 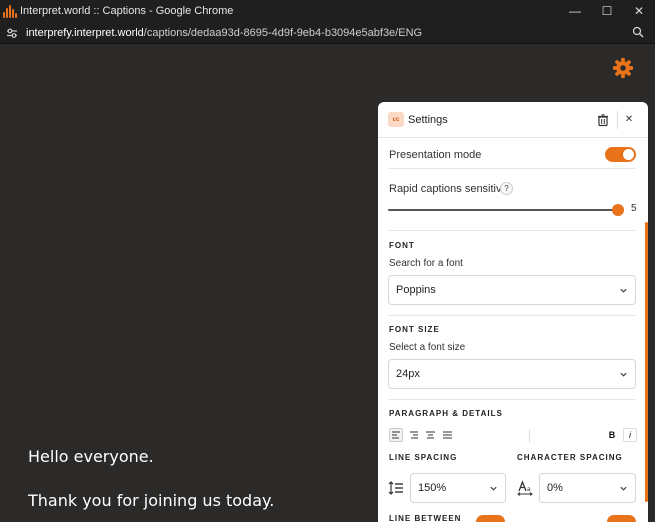 I want to click on caption-line: Thank you for joining us today., so click(x=151, y=500).